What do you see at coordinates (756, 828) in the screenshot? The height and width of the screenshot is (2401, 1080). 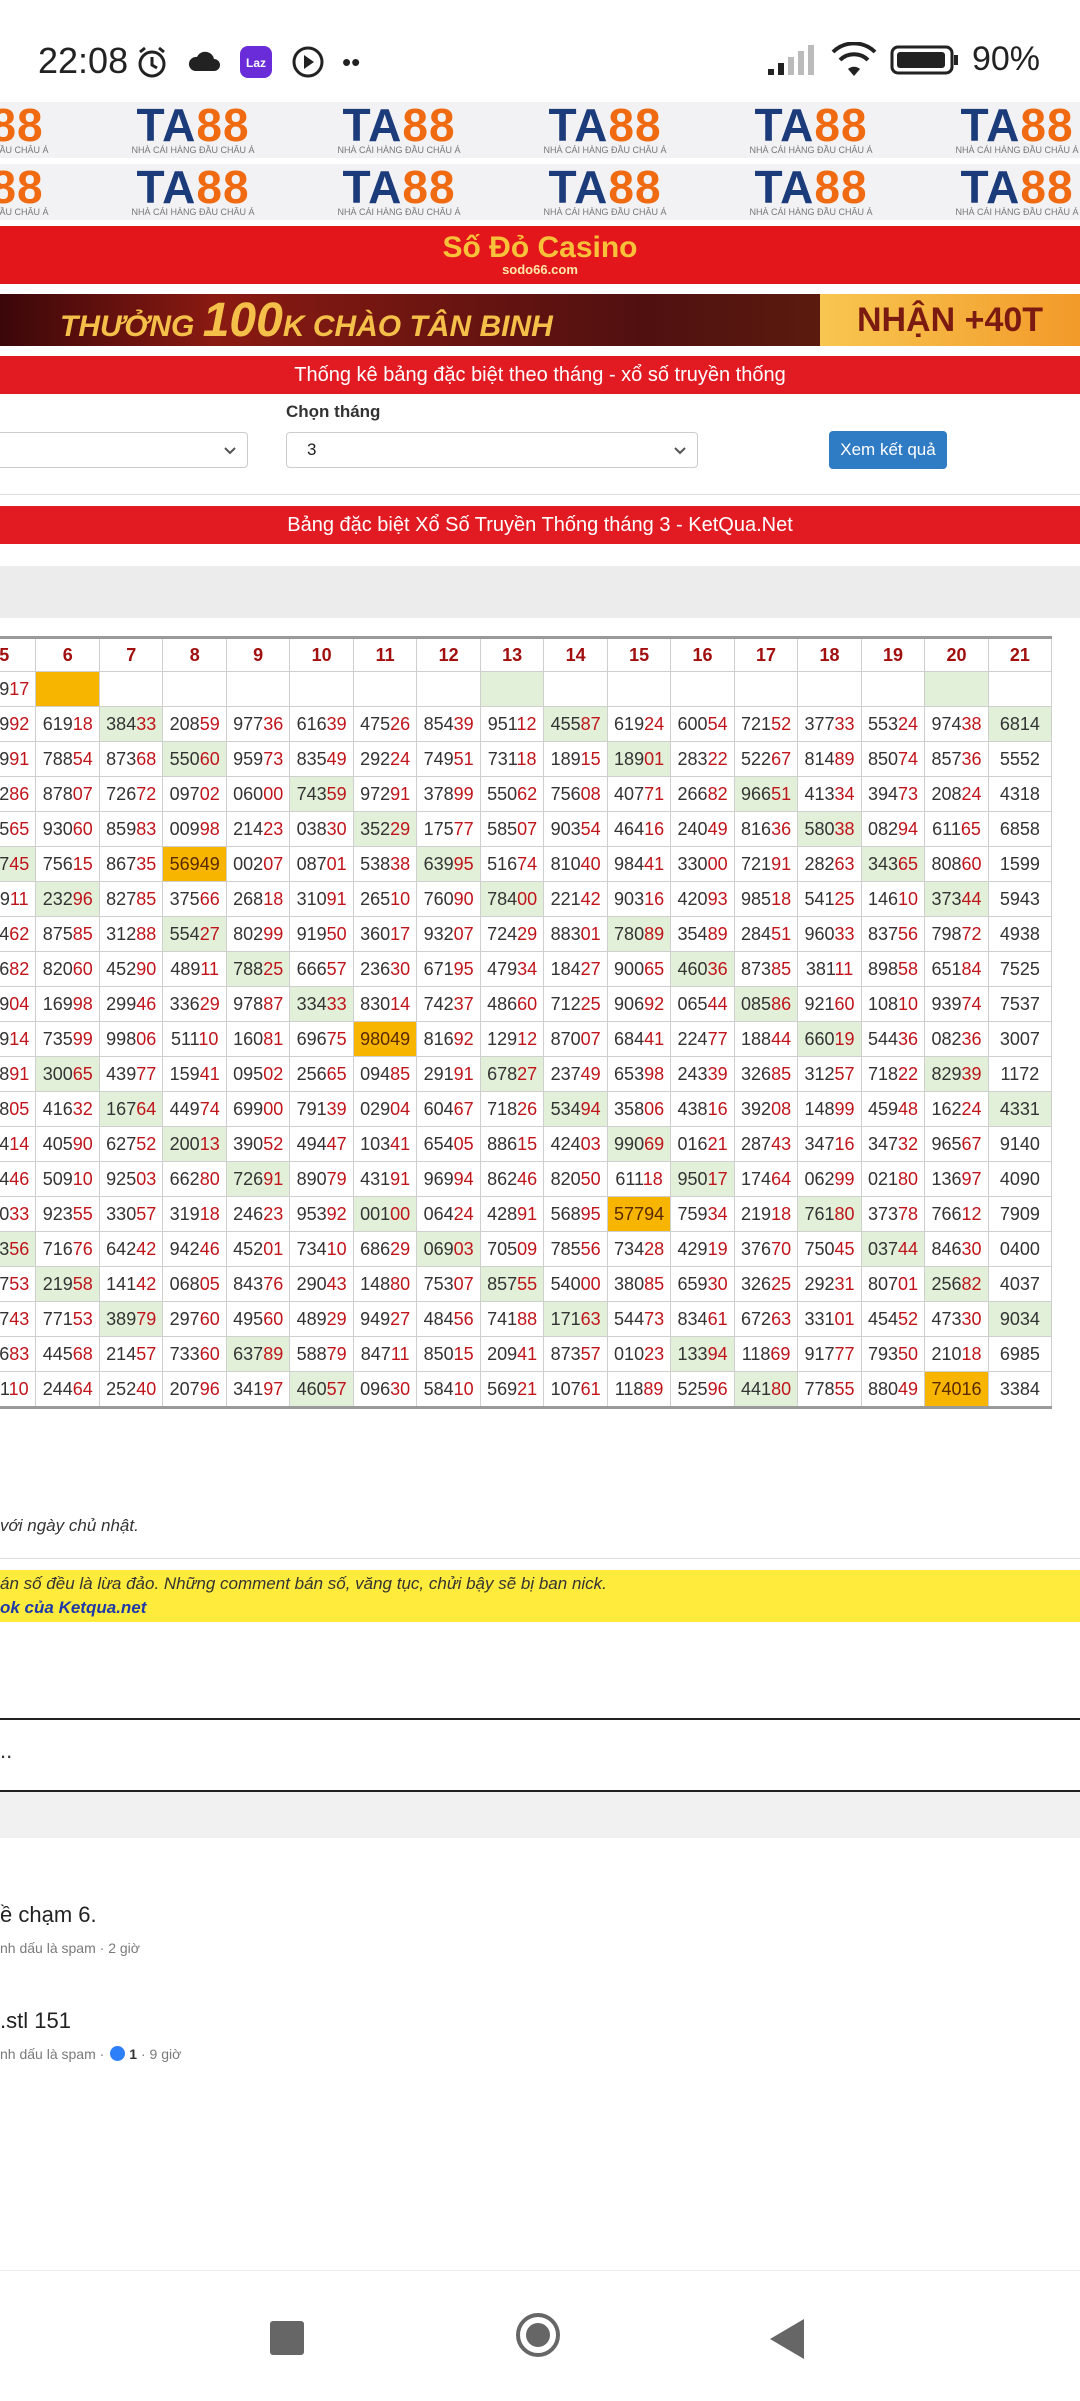 I see `prize-prefix: 816` at bounding box center [756, 828].